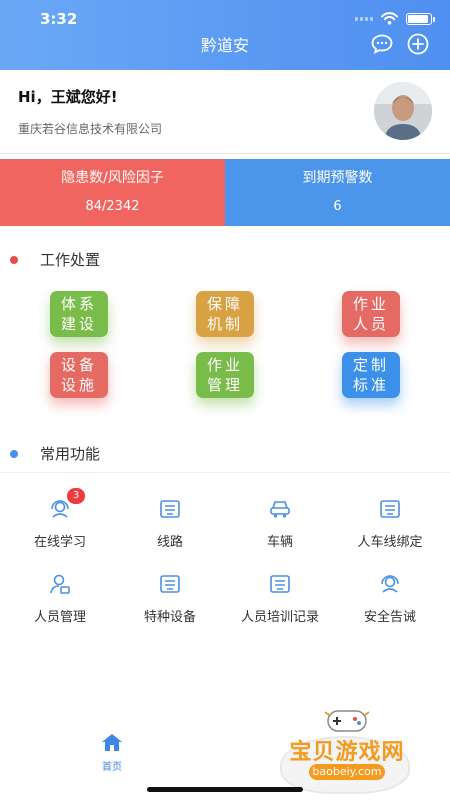 This screenshot has height=800, width=450. What do you see at coordinates (225, 112) in the screenshot?
I see `profile-card: Hi，王斌您好! 重庆若谷信息技术有限公司` at bounding box center [225, 112].